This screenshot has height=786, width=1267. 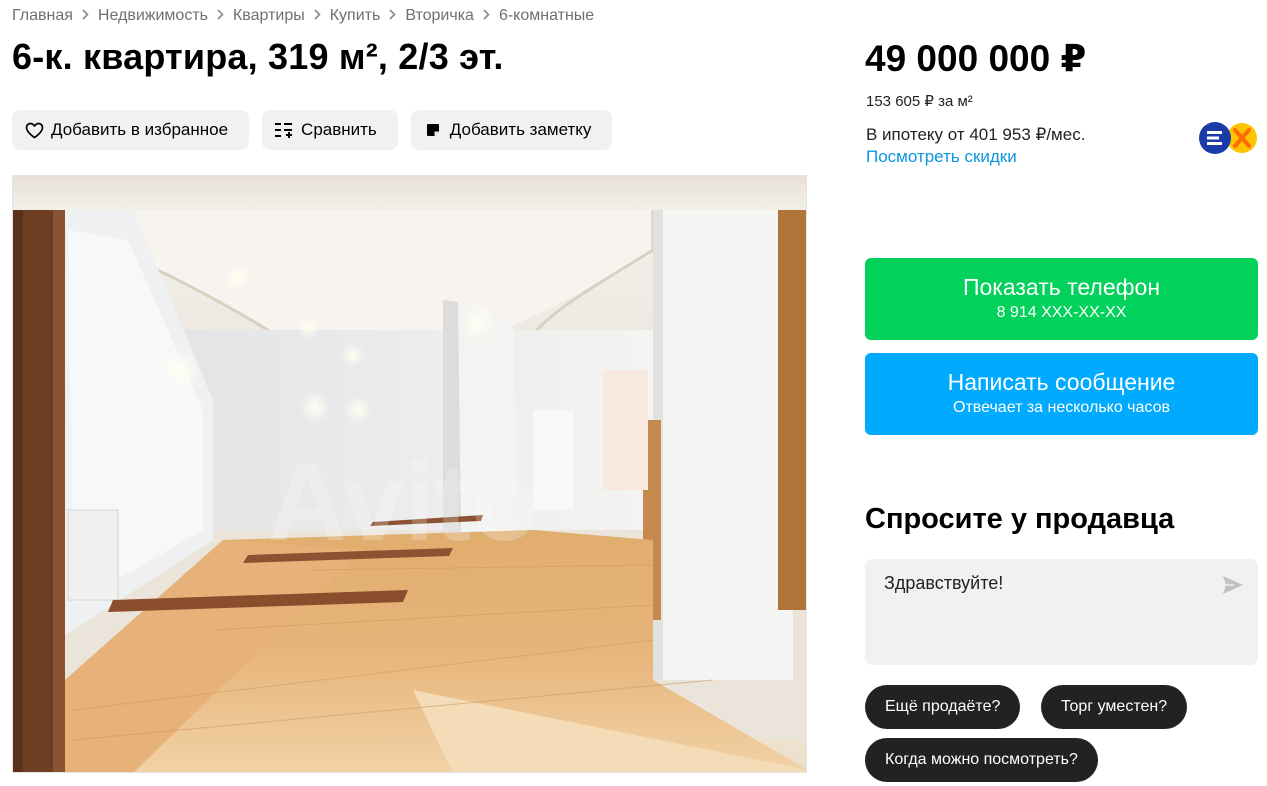 What do you see at coordinates (1229, 138) in the screenshot?
I see `bank-logo` at bounding box center [1229, 138].